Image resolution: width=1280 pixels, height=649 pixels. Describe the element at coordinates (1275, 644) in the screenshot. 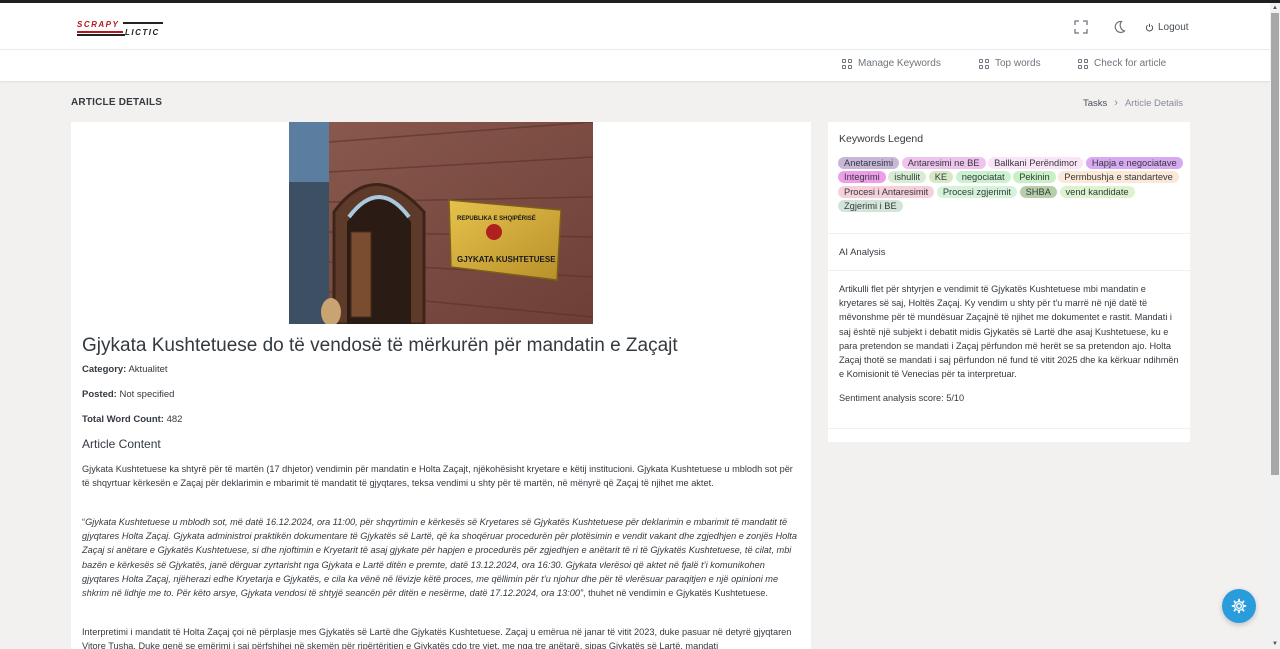

I see `scroll-down-icon: ▼` at that location.